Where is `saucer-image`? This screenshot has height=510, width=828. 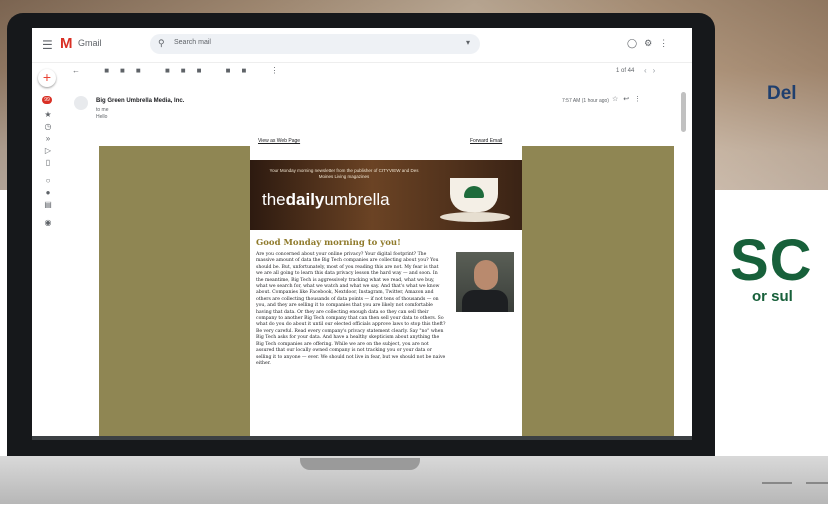 saucer-image is located at coordinates (475, 217).